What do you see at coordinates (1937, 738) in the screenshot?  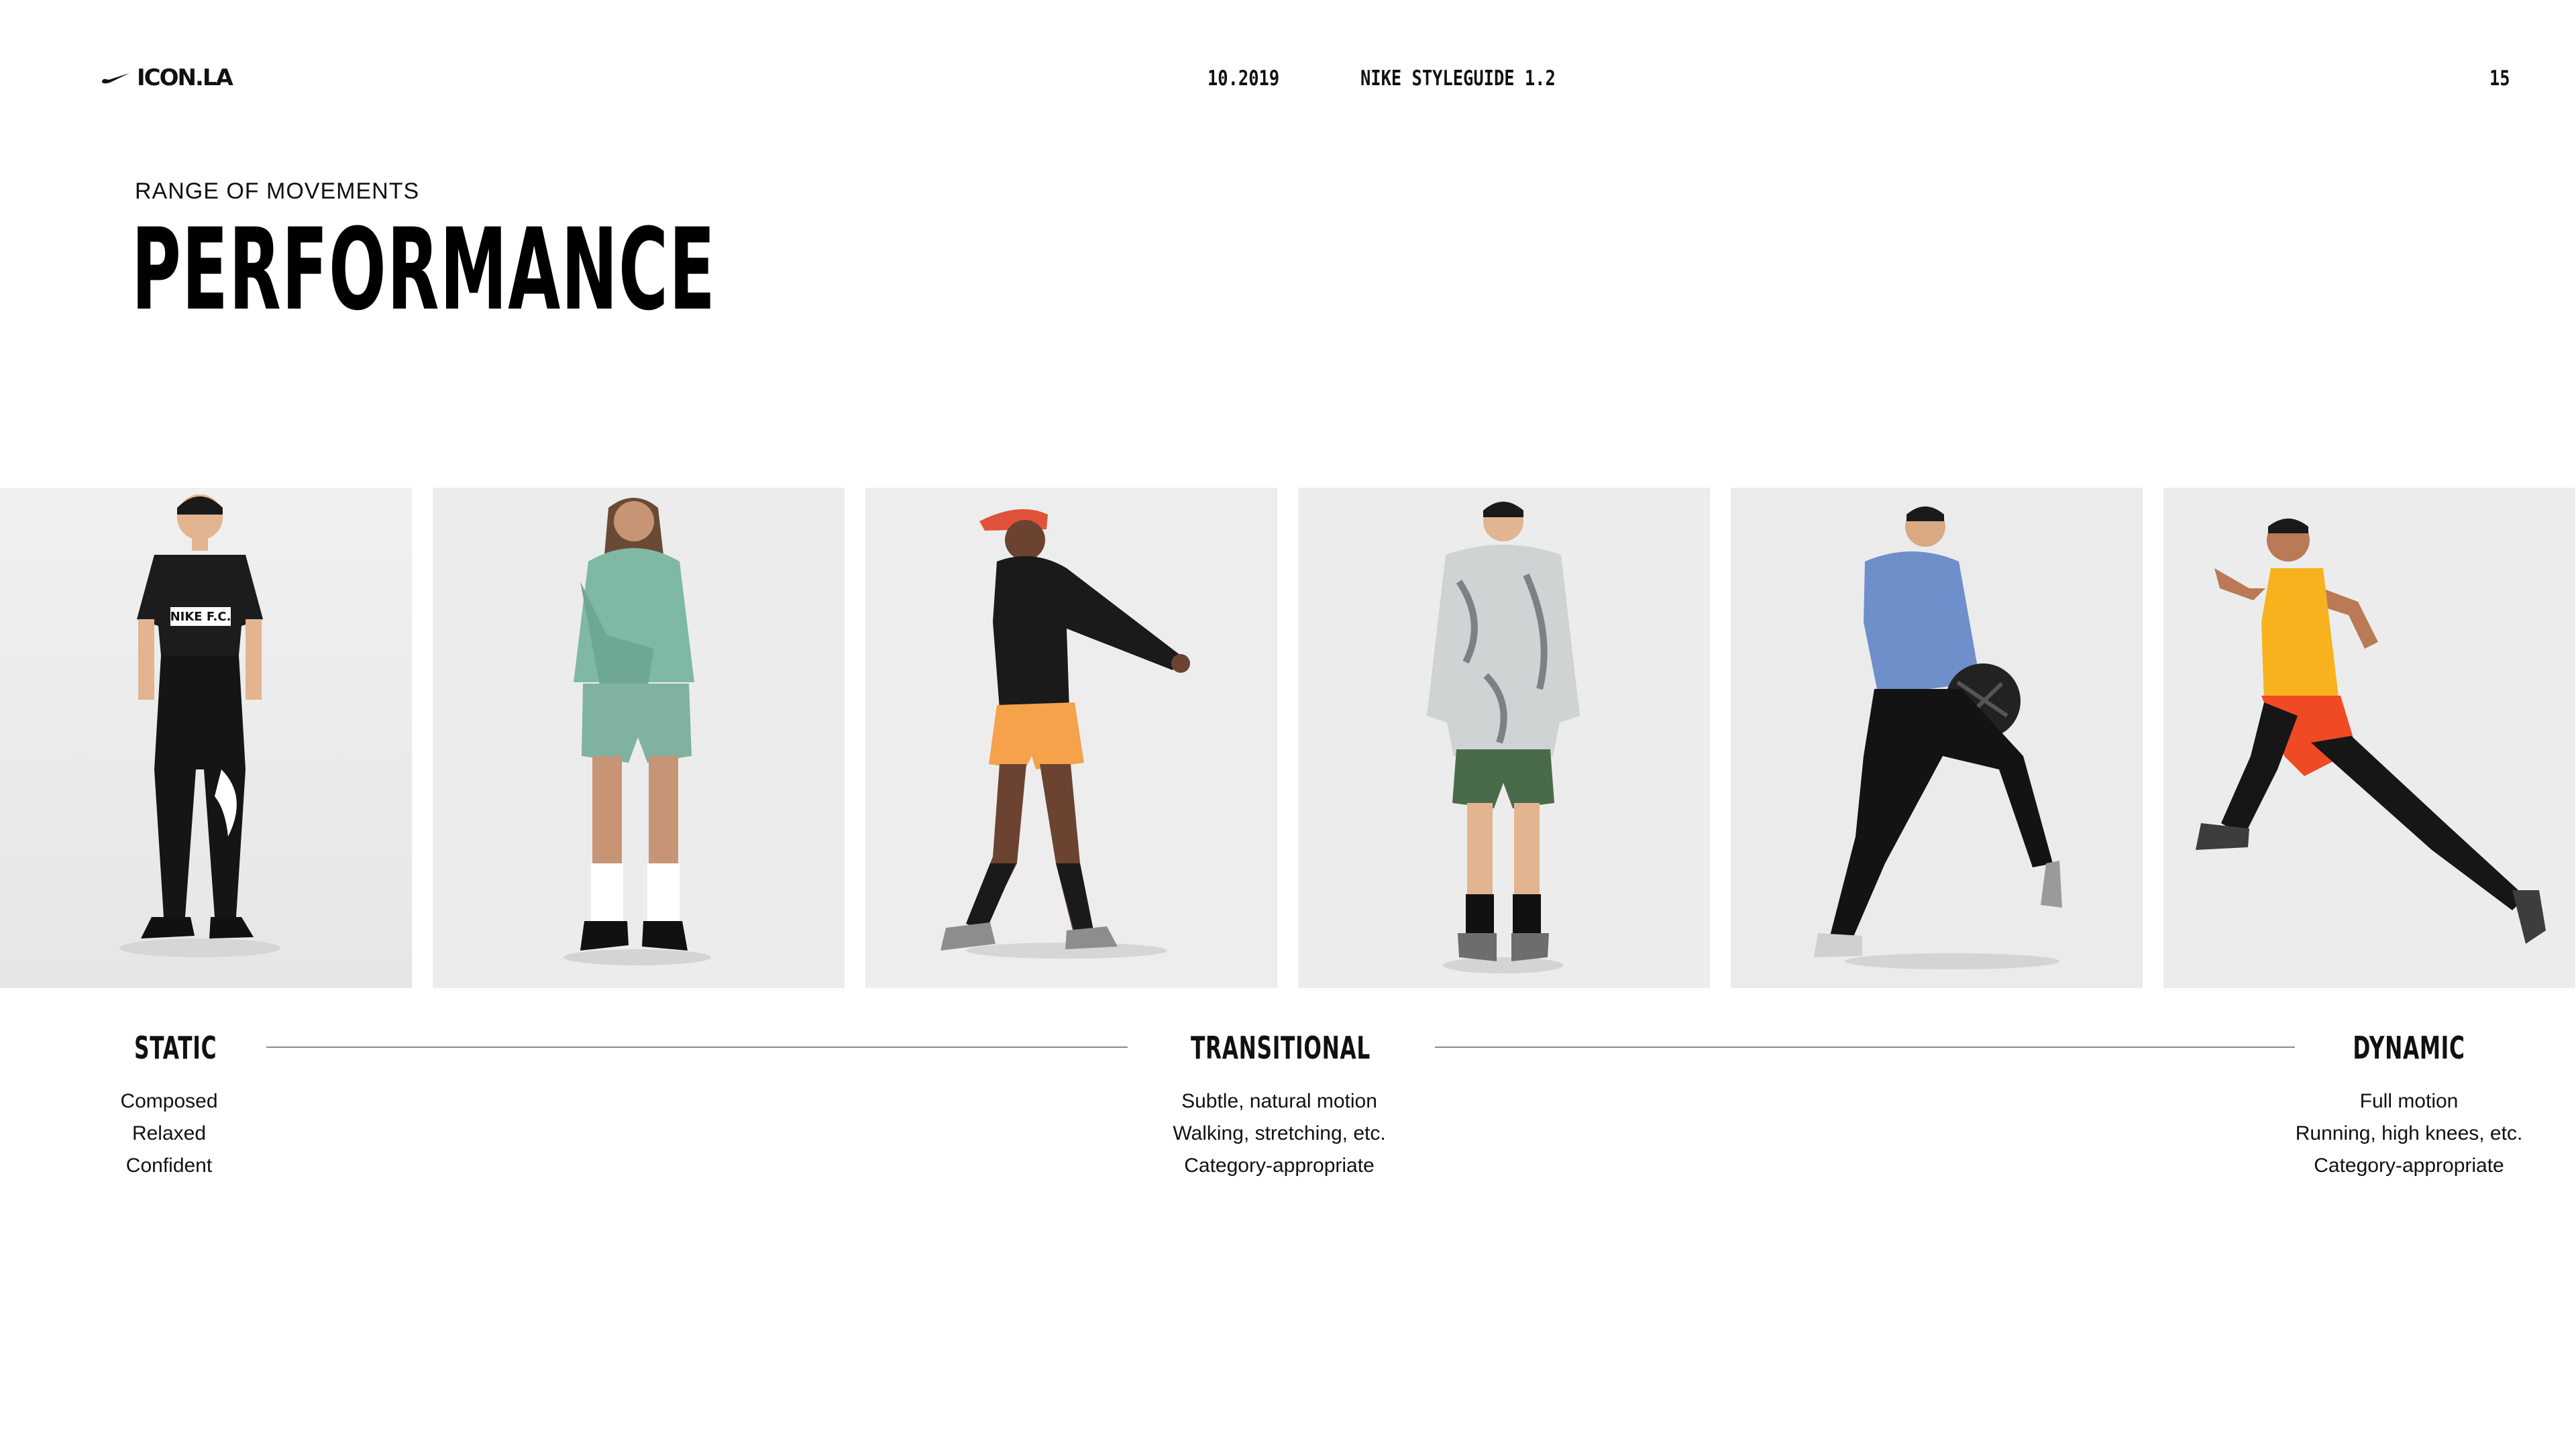 I see `photo-medicine-ball-lunge` at bounding box center [1937, 738].